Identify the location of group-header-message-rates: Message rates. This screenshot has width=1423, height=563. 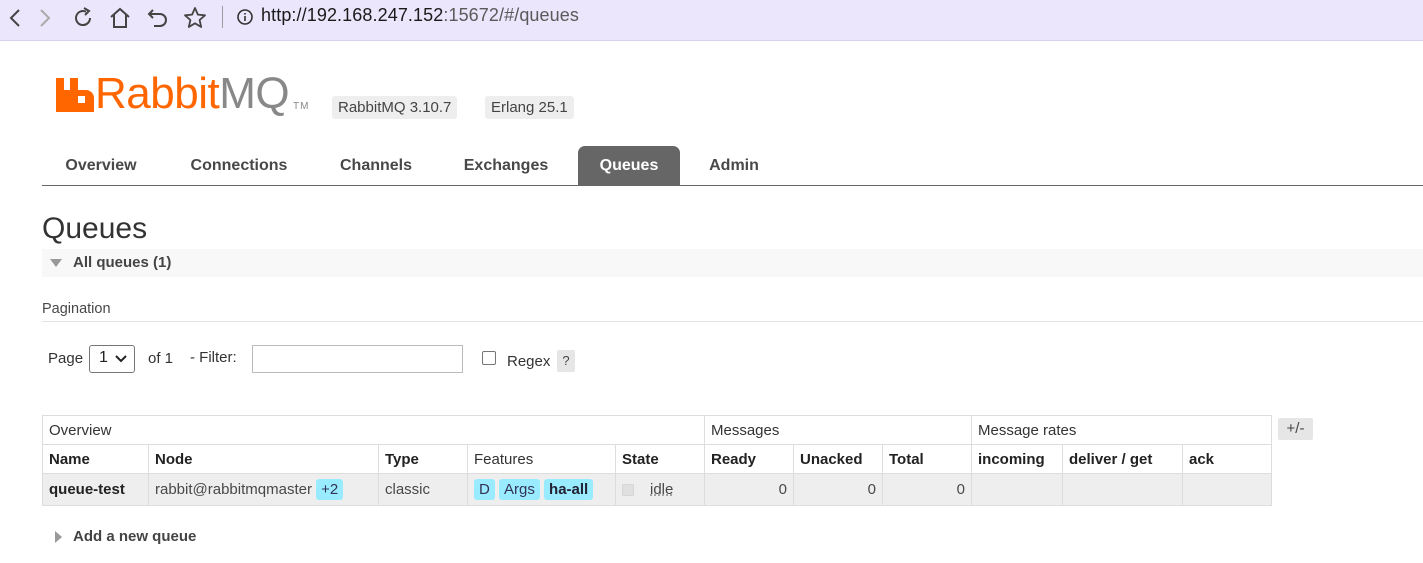
(1121, 430).